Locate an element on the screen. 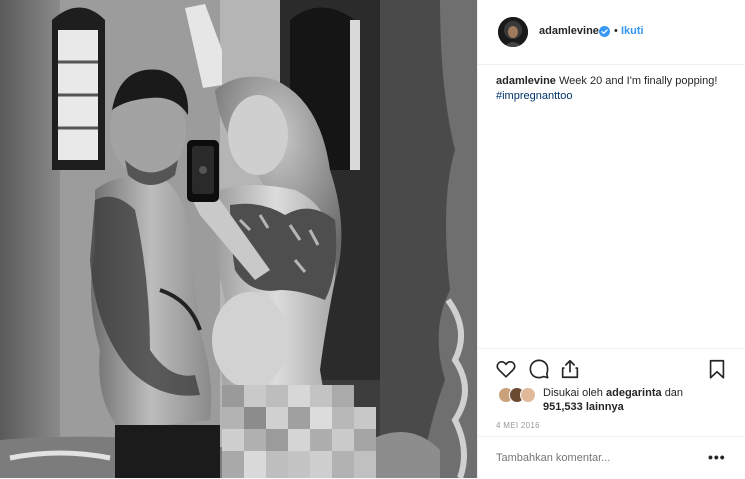 The width and height of the screenshot is (745, 479). post-date: 4 MEI 2016 is located at coordinates (518, 425).